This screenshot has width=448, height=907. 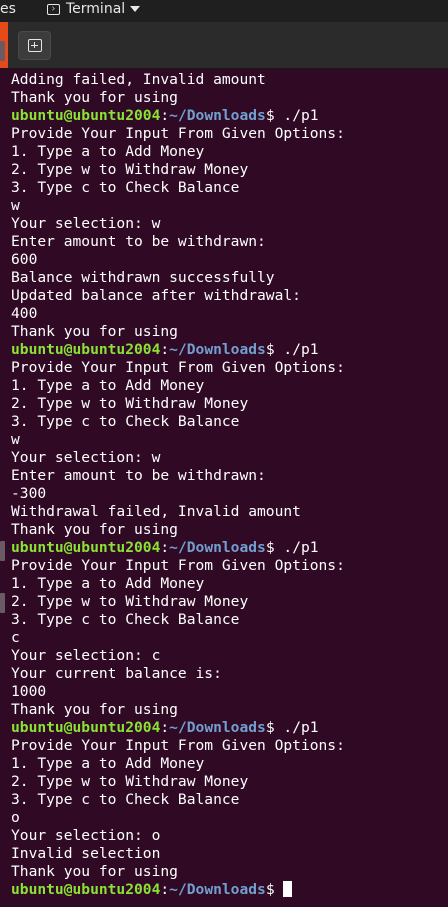 I want to click on scroll-markers, so click(x=3, y=474).